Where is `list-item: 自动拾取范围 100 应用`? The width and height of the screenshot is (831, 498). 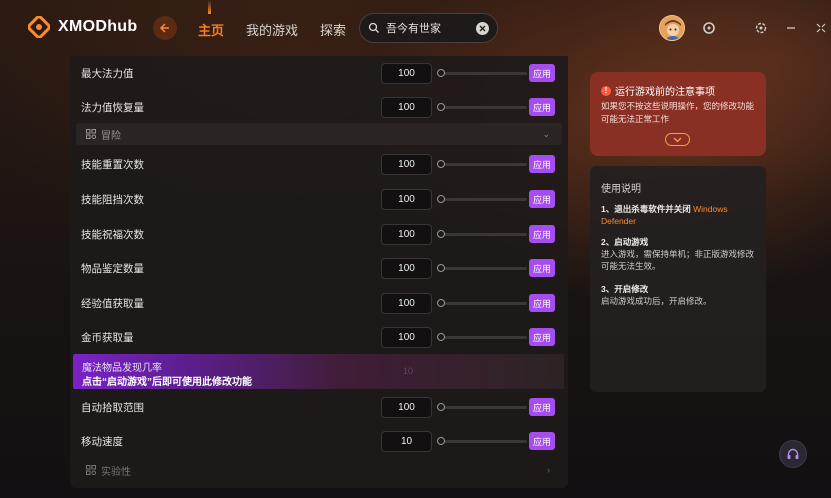 list-item: 自动拾取范围 100 应用 is located at coordinates (319, 407).